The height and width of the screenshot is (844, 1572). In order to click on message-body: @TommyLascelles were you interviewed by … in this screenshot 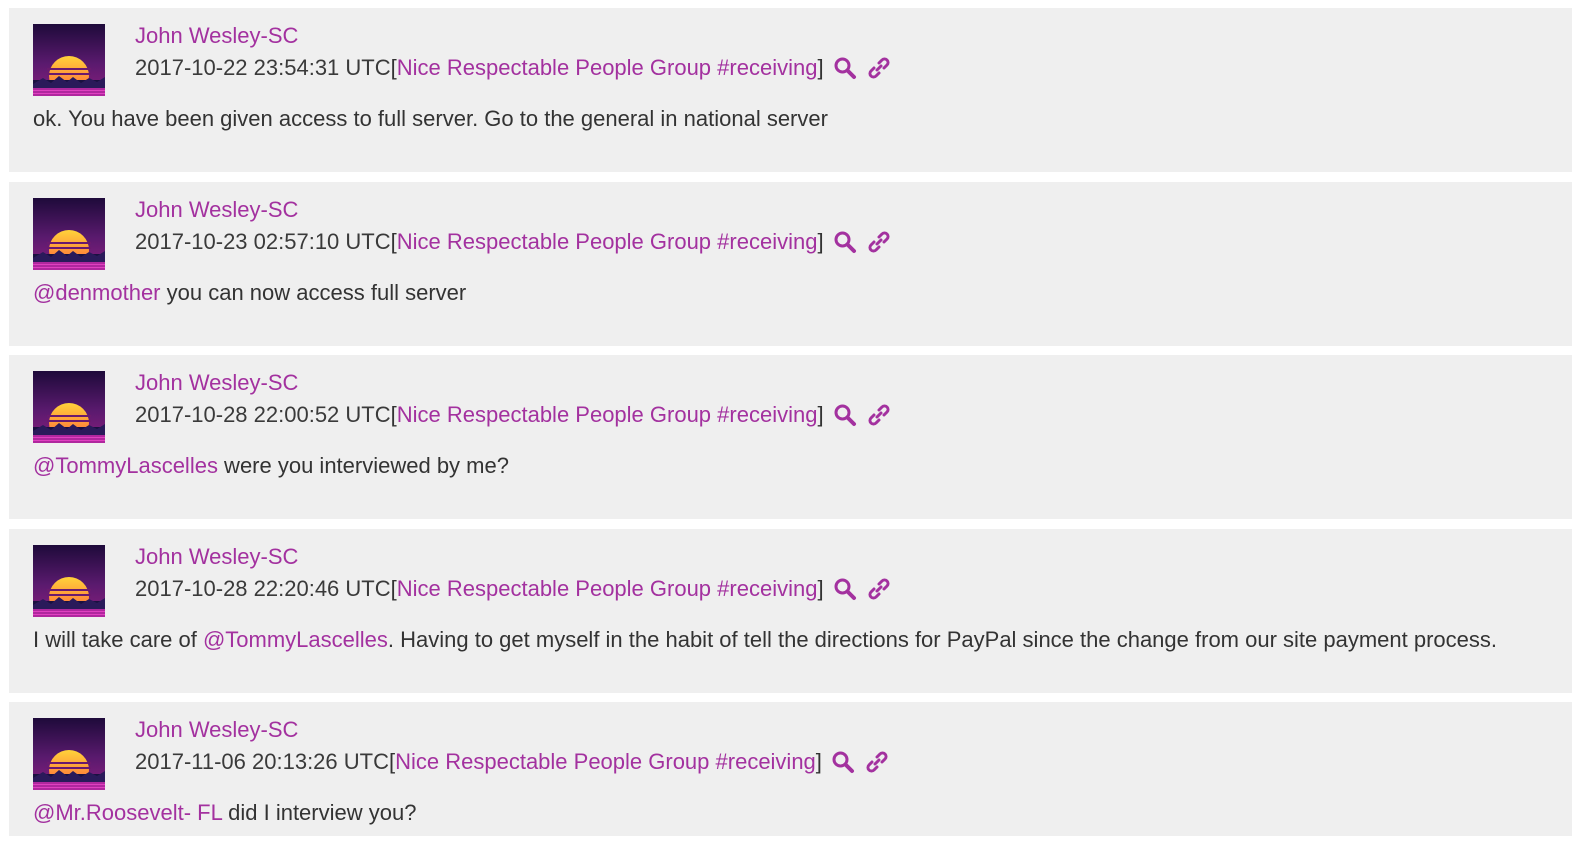, I will do `click(271, 466)`.